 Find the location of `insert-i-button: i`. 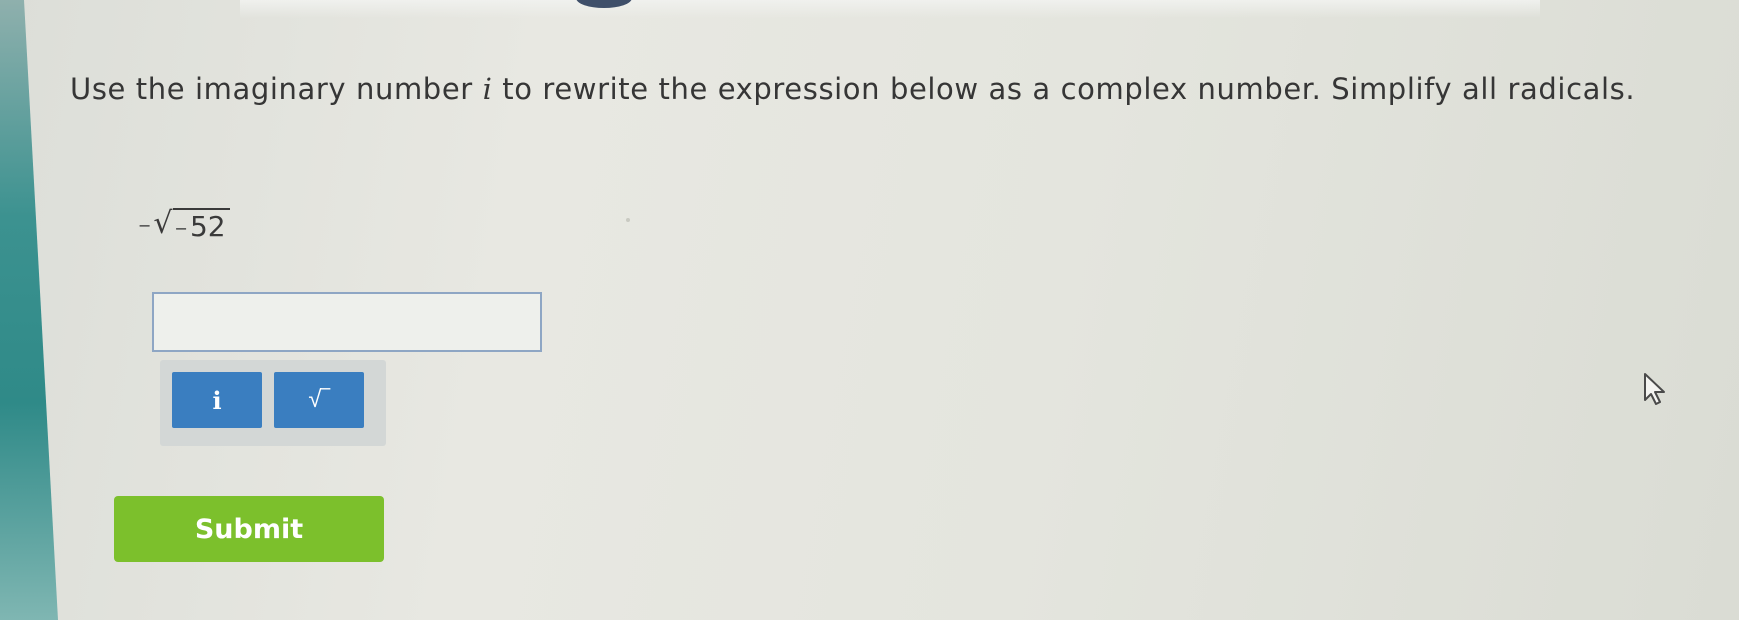

insert-i-button: i is located at coordinates (217, 400).